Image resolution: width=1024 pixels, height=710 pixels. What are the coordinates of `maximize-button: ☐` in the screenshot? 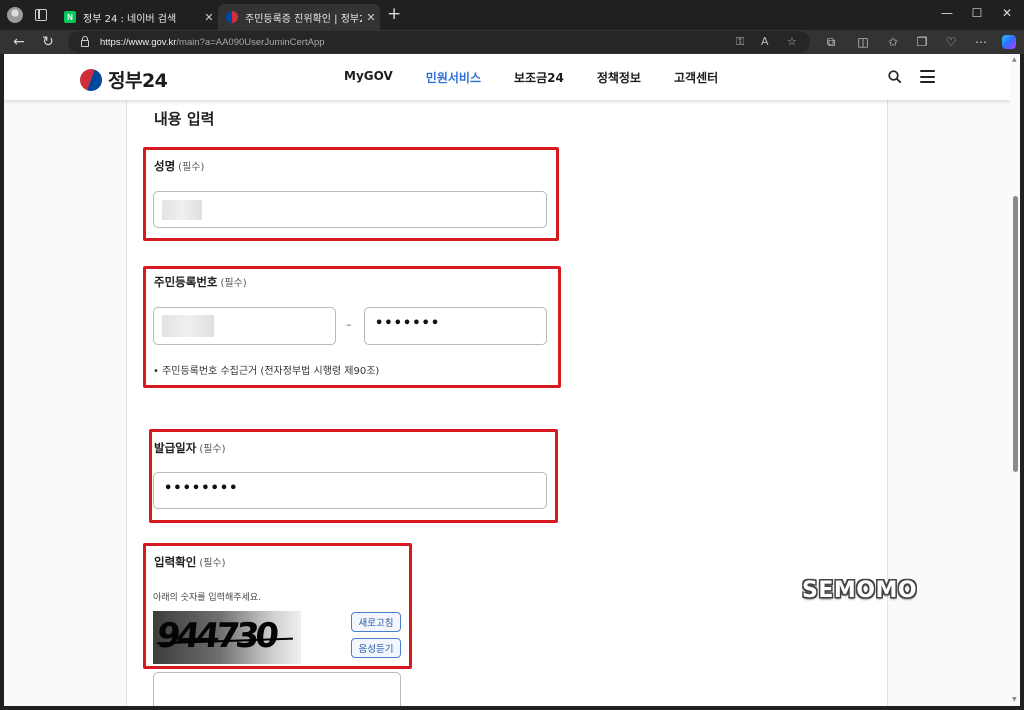 It's located at (977, 13).